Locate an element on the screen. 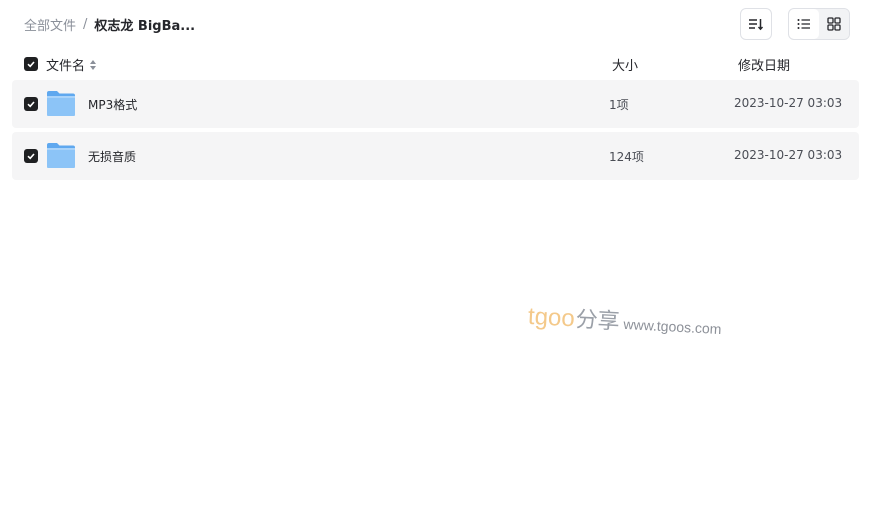 The image size is (874, 514). watermark: tgoo 分享 www.tgoos.com is located at coordinates (624, 320).